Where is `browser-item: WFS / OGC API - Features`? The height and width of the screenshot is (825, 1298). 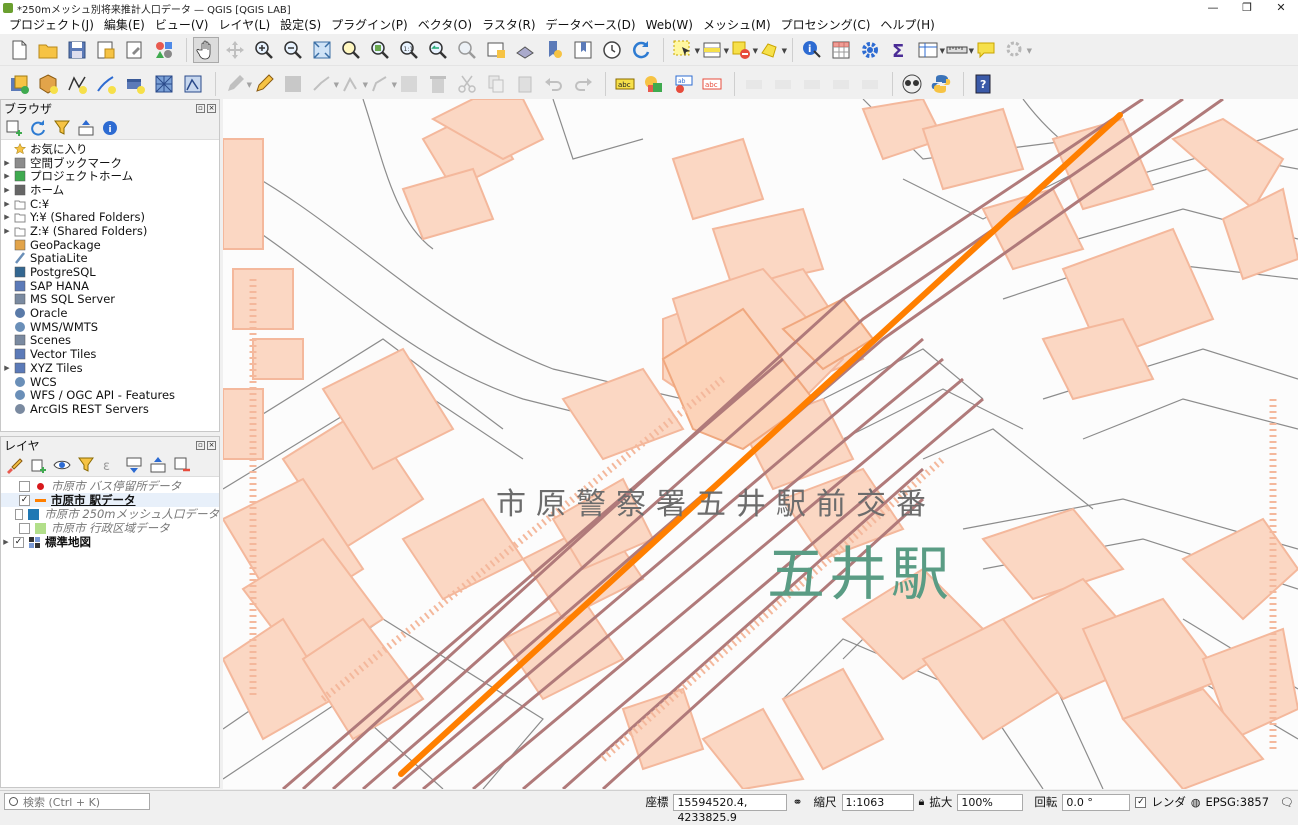 browser-item: WFS / OGC API - Features is located at coordinates (110, 395).